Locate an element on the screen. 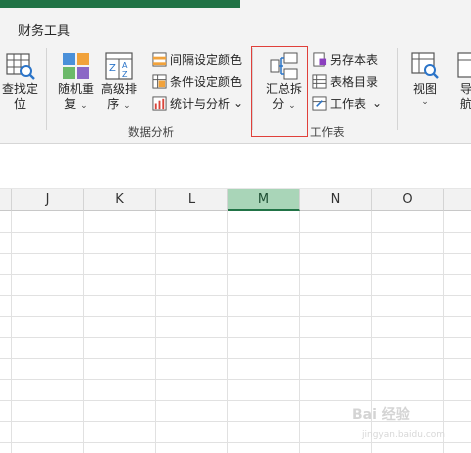 This screenshot has width=471, height=453. column-header-j: J is located at coordinates (48, 200).